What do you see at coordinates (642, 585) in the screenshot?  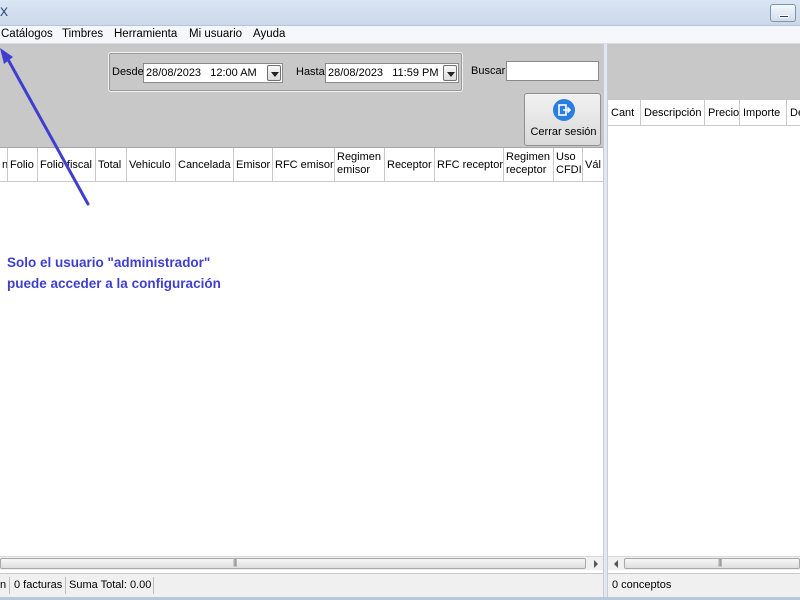 I see `status-conceptos: 0 conceptos` at bounding box center [642, 585].